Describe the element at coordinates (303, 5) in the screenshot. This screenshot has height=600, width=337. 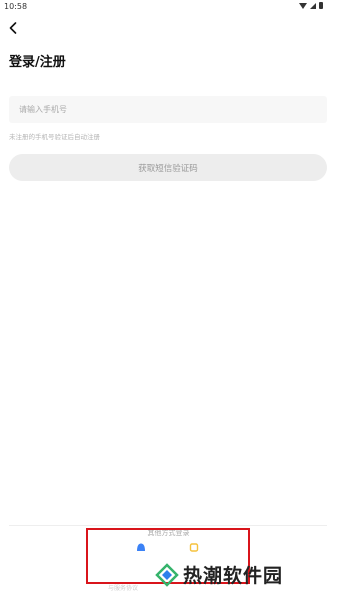
I see `wifi-icon` at that location.